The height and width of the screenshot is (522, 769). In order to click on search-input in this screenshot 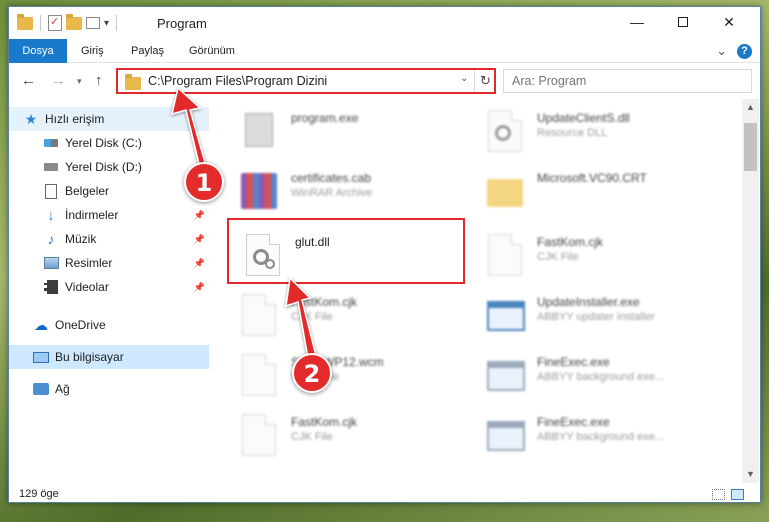, I will do `click(627, 81)`.